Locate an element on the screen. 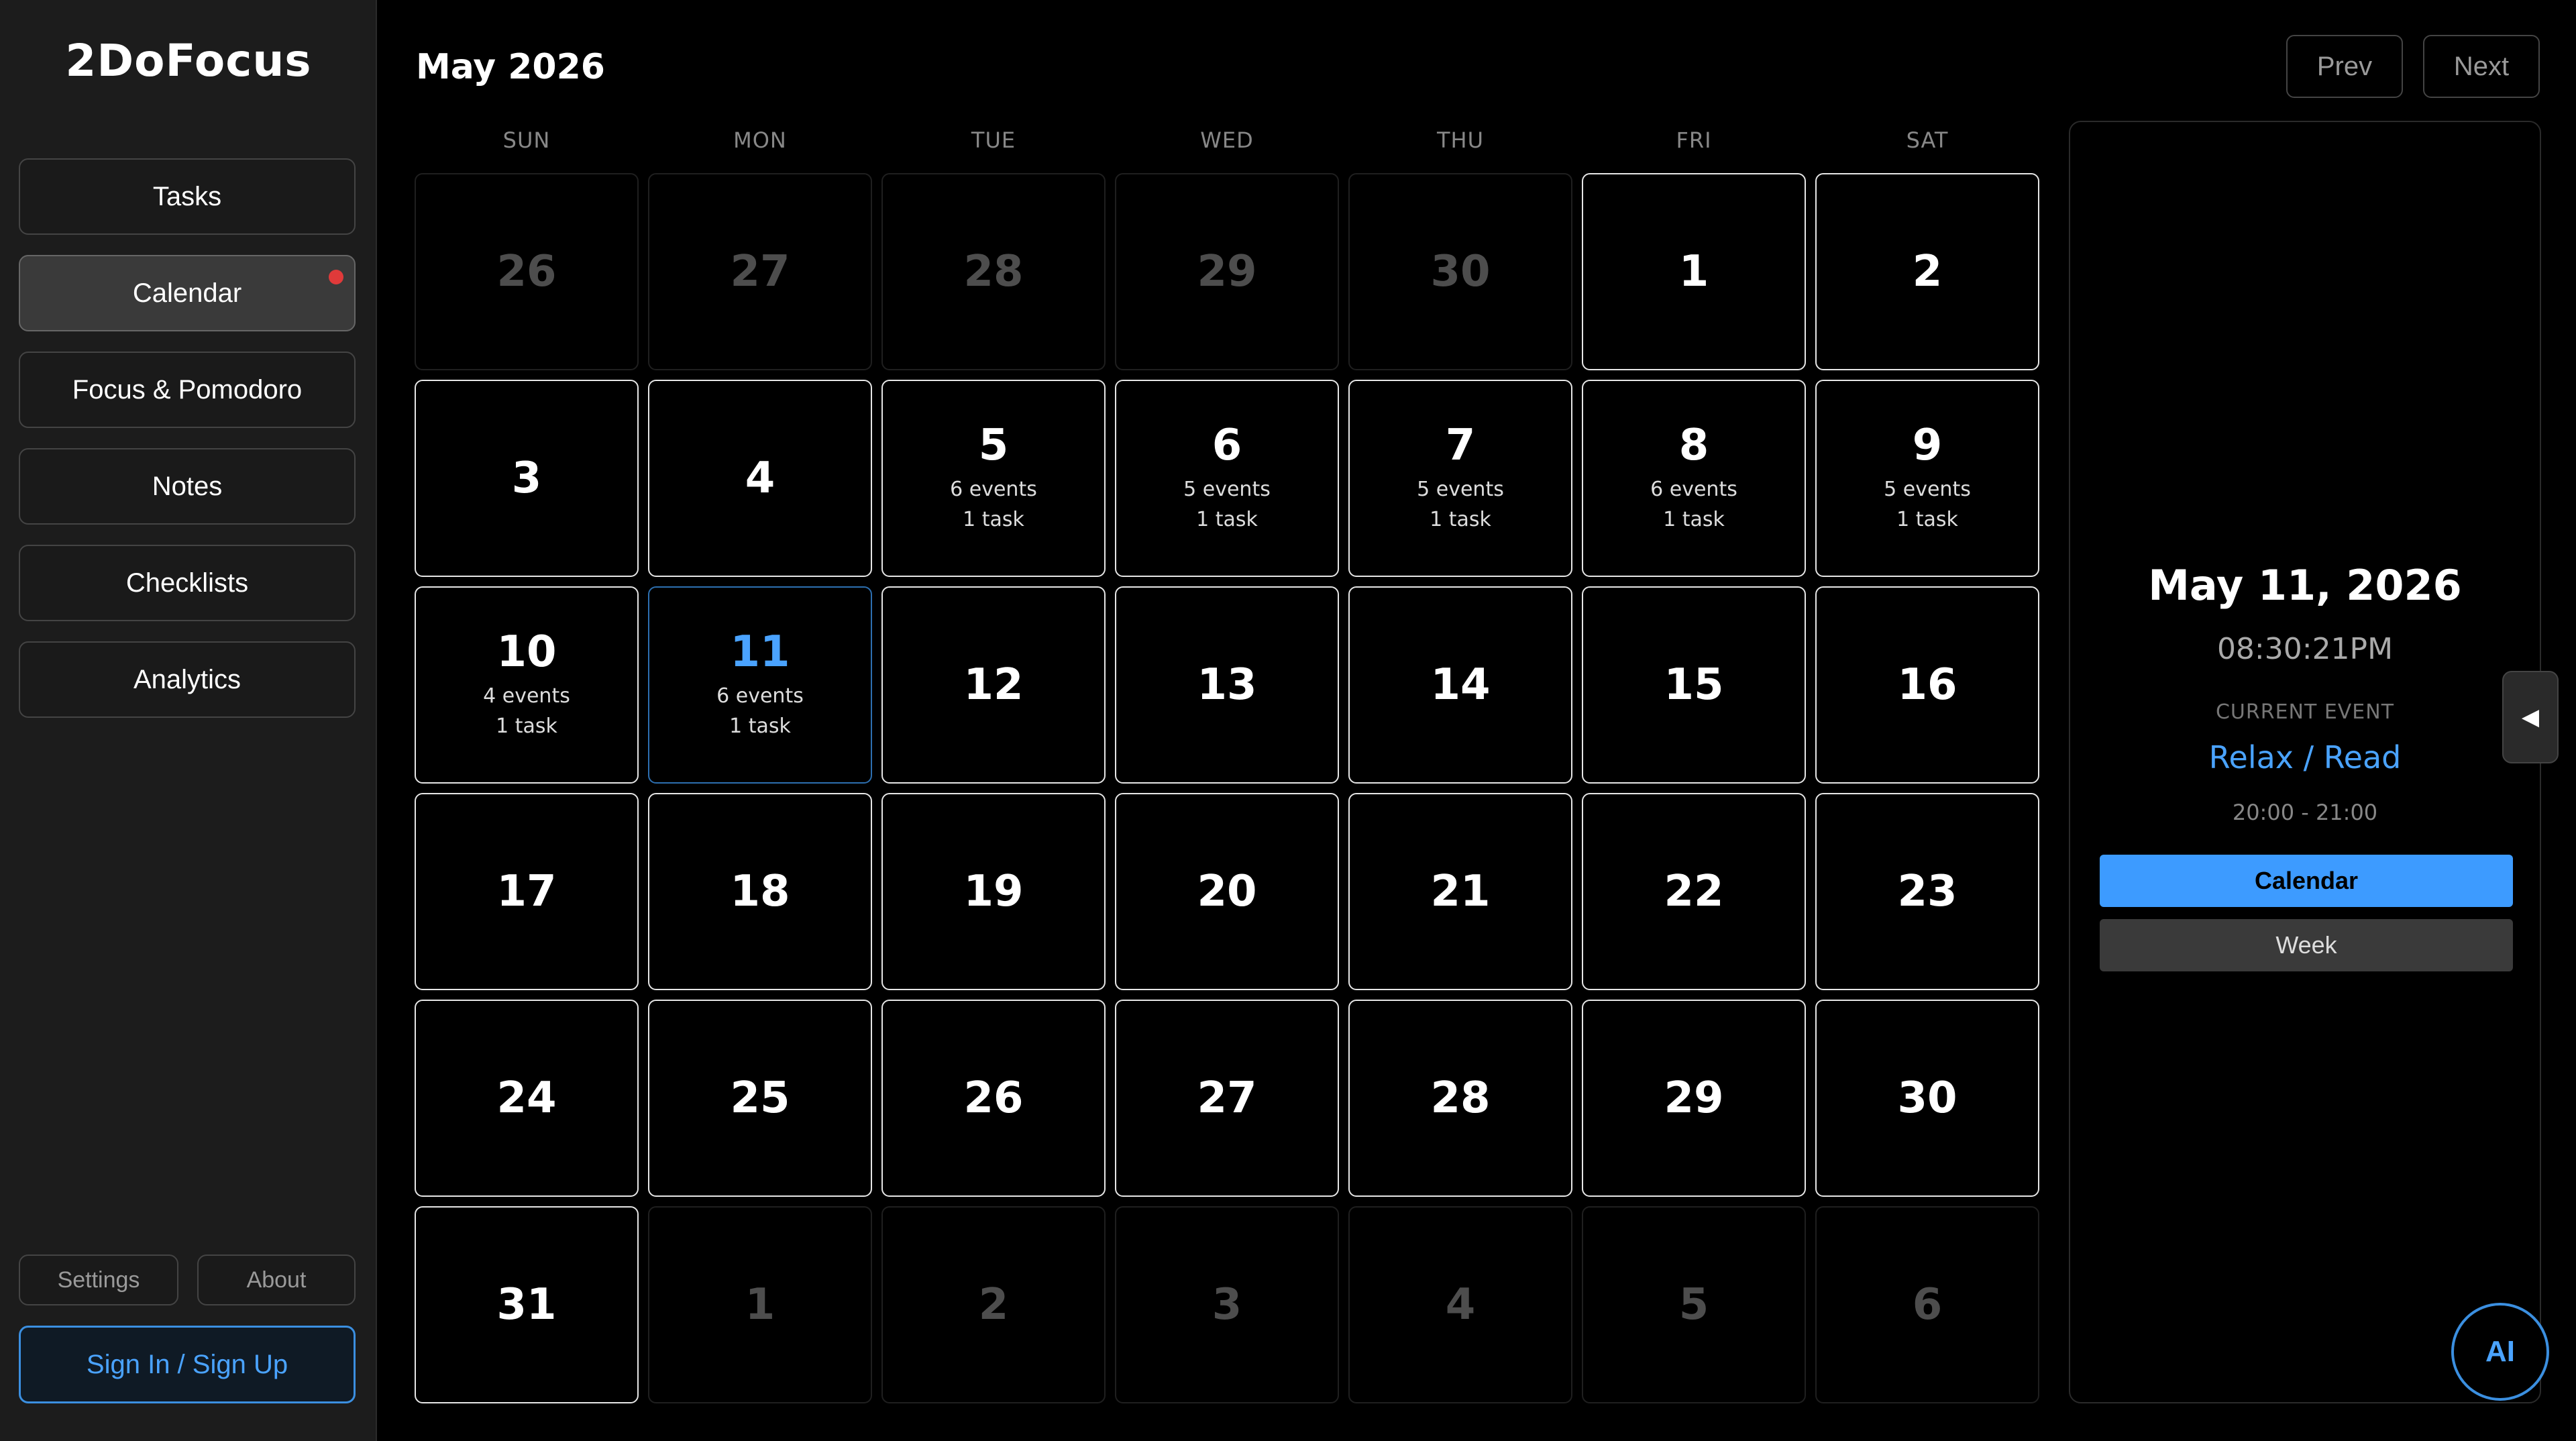 This screenshot has height=1441, width=2576. day-cell-outside-month: 3 is located at coordinates (1227, 1304).